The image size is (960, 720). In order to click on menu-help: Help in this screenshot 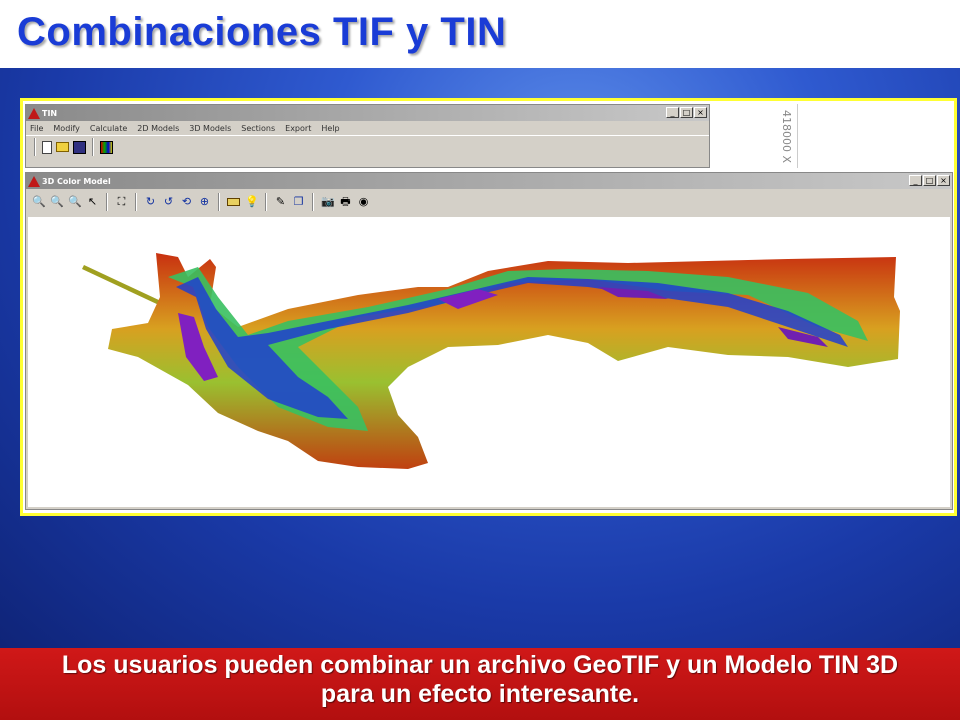, I will do `click(330, 128)`.